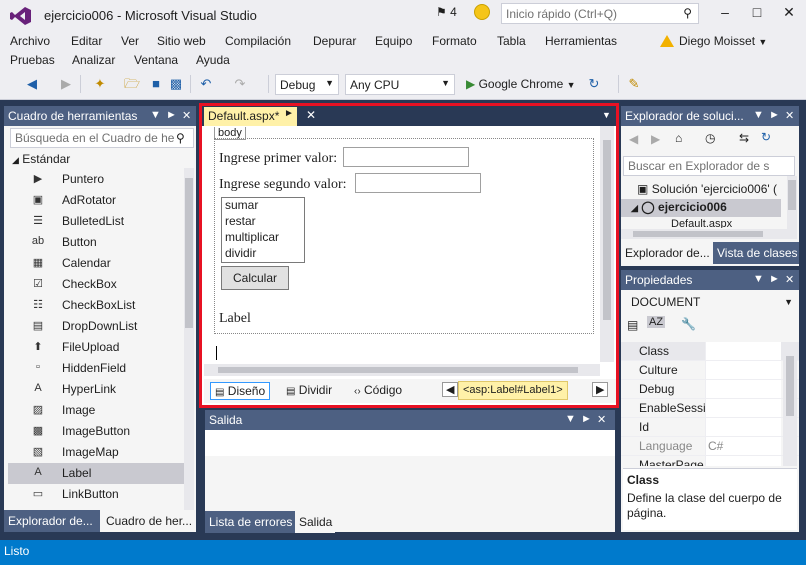 Image resolution: width=806 pixels, height=565 pixels. Describe the element at coordinates (521, 84) in the screenshot. I see `run-browser-button: ▶ Google Chrome ▼` at that location.